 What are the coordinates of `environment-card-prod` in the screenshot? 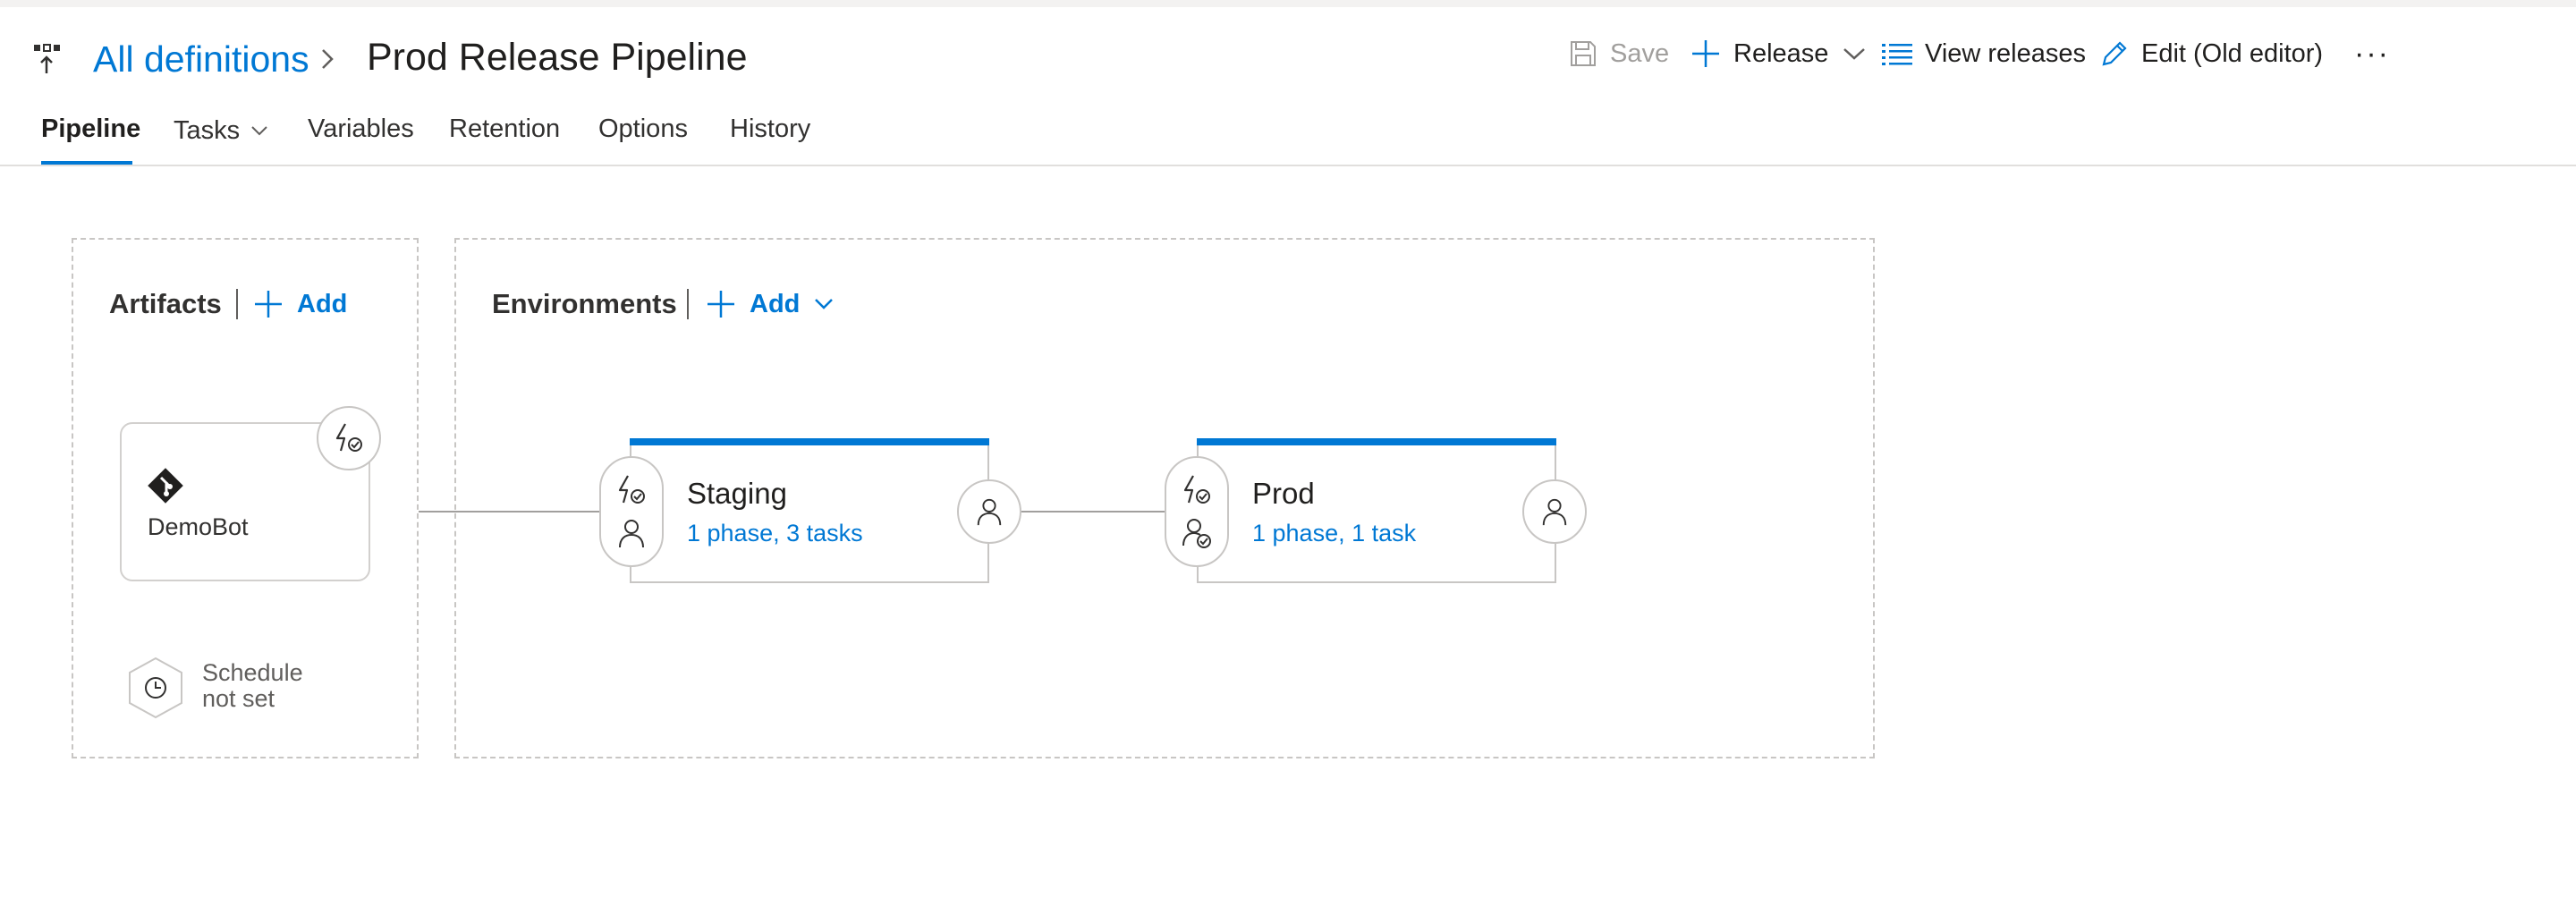 It's located at (1376, 510).